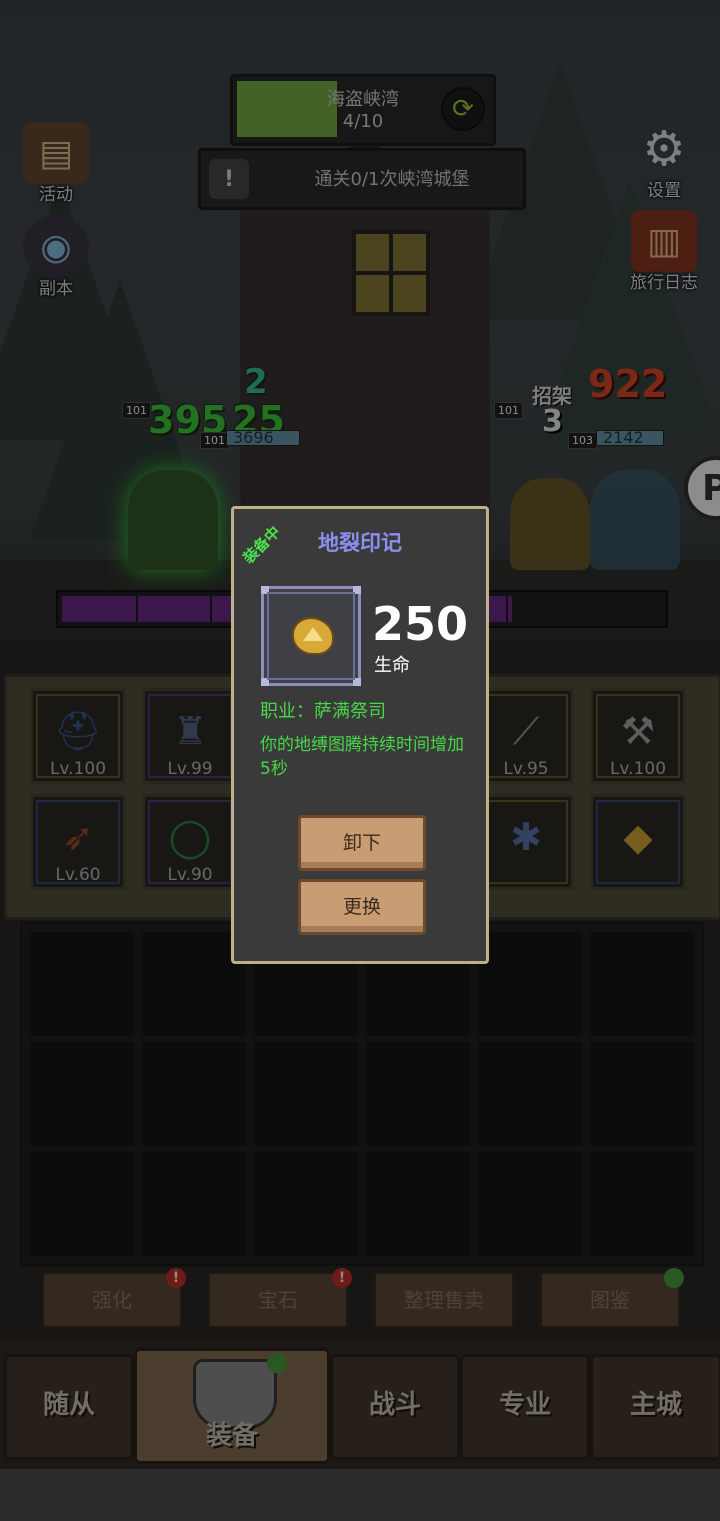  Describe the element at coordinates (360, 543) in the screenshot. I see `item-title: 地裂印记` at that location.